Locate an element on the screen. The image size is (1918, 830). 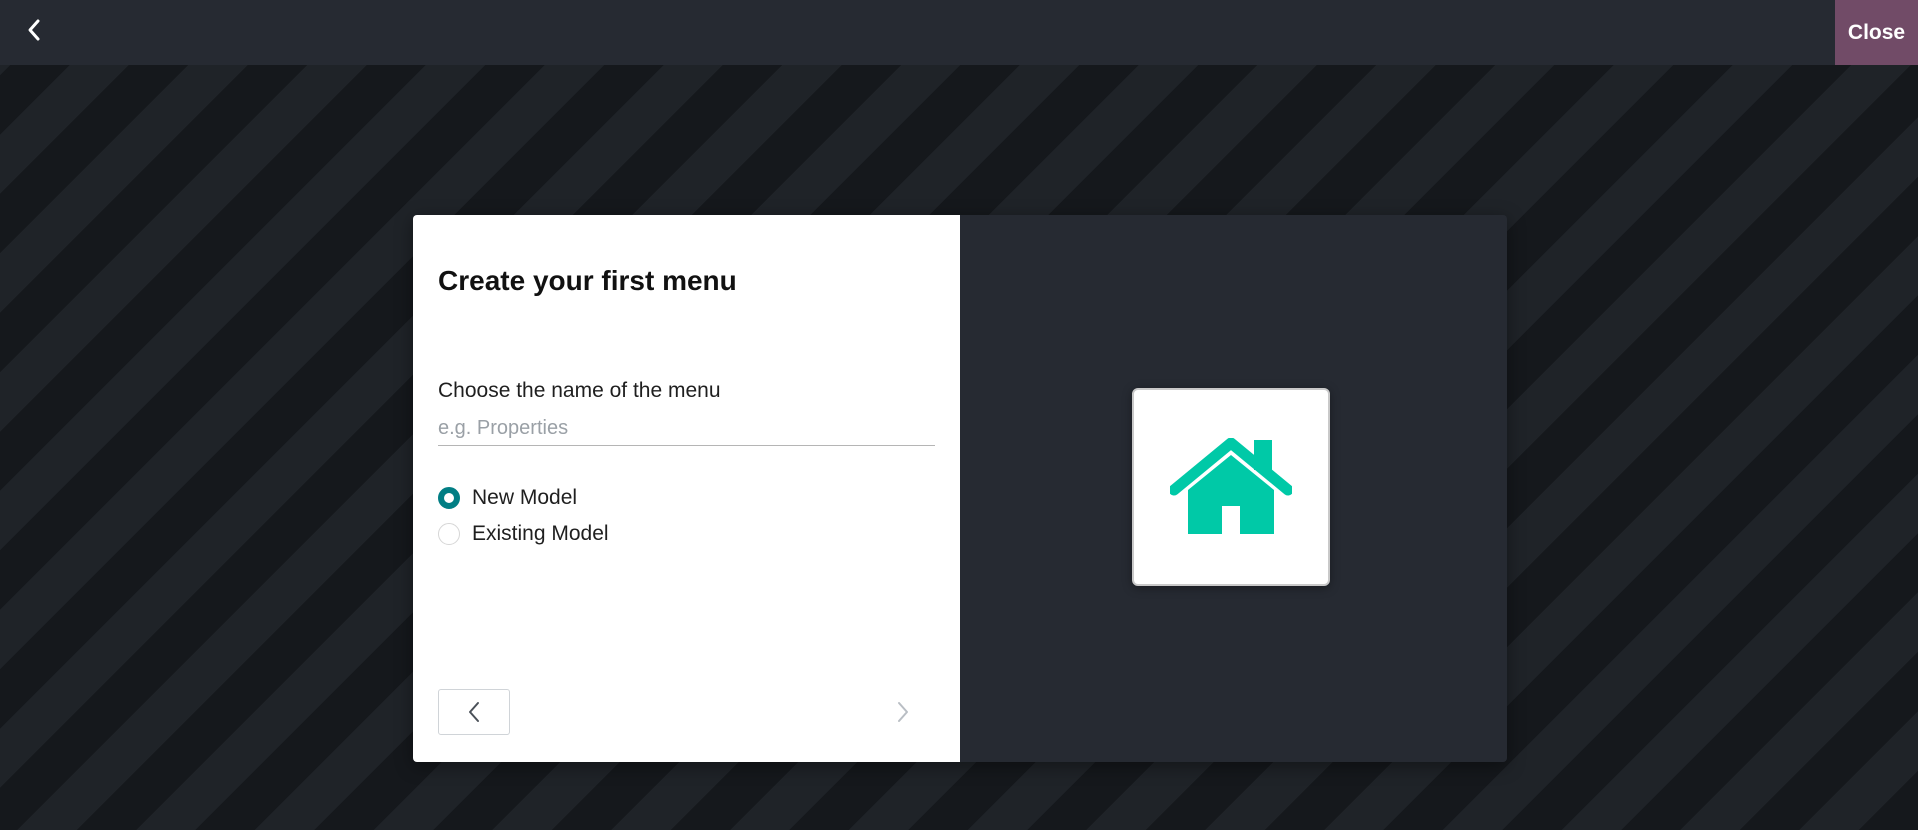
next-button is located at coordinates (903, 712).